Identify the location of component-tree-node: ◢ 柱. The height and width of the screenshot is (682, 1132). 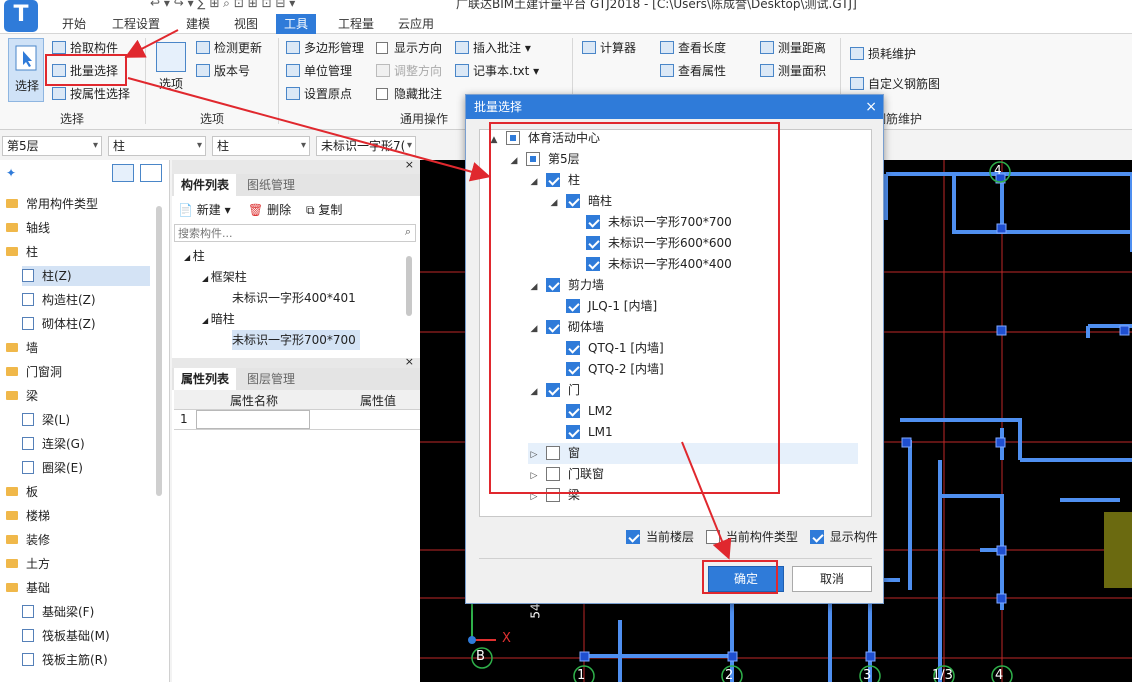
(196, 256).